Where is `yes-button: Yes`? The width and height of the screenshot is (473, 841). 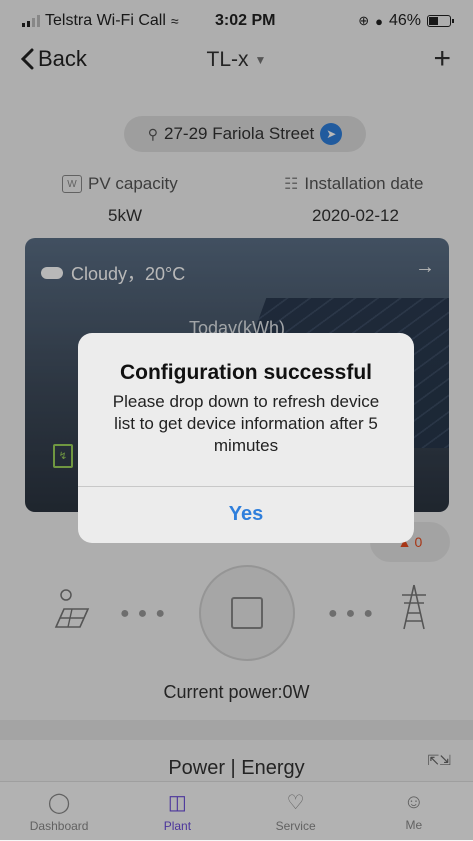
yes-button: Yes is located at coordinates (246, 514).